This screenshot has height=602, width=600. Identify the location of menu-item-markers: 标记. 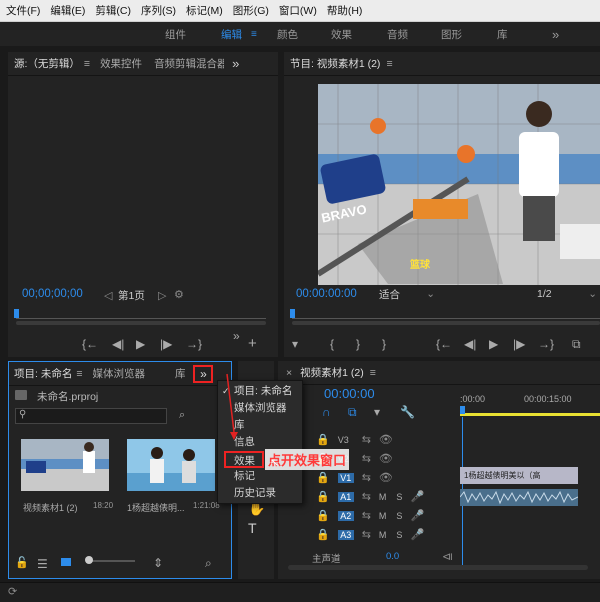
(260, 476).